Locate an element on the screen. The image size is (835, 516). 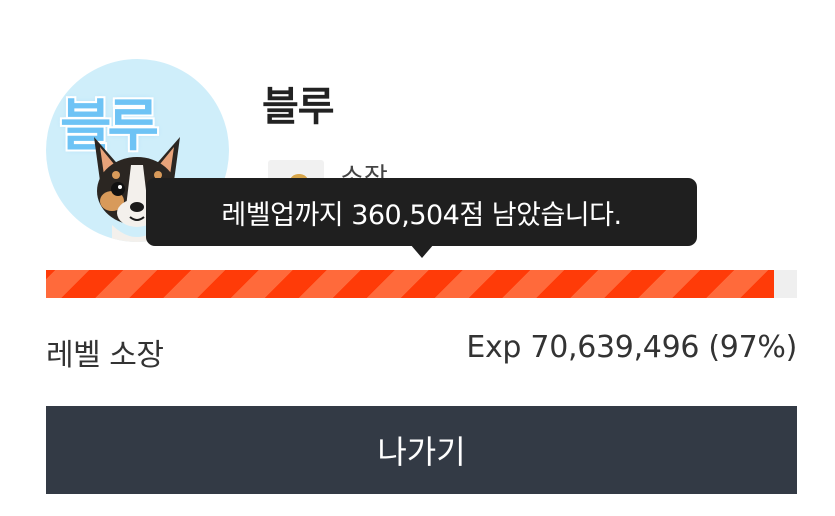
exp-progress-bar is located at coordinates (421, 284).